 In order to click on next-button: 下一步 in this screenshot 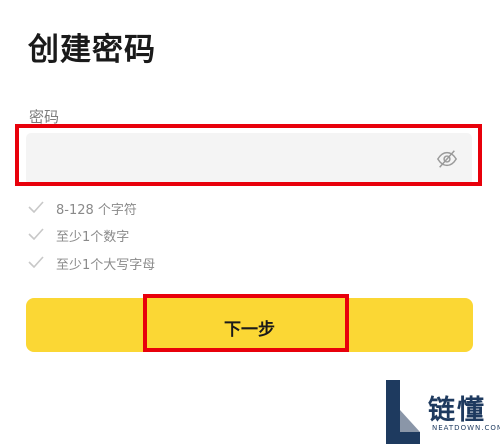, I will do `click(249, 325)`.